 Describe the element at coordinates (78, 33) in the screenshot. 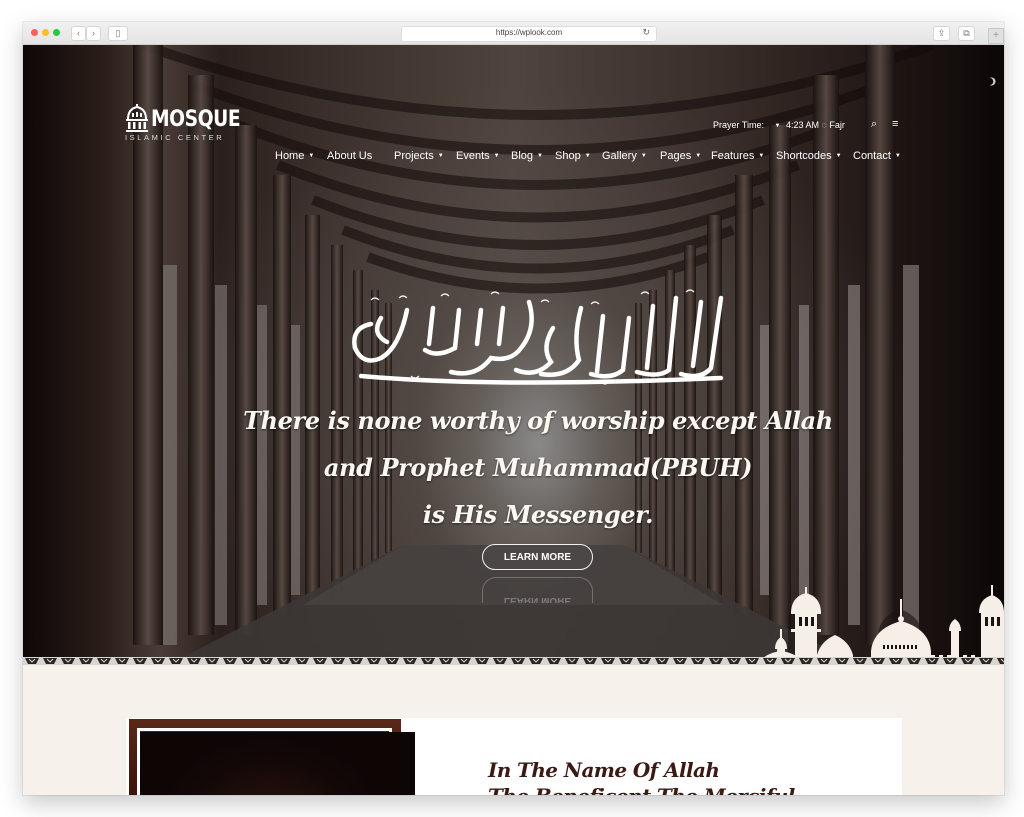

I see `chevron-left-icon: ‹` at that location.